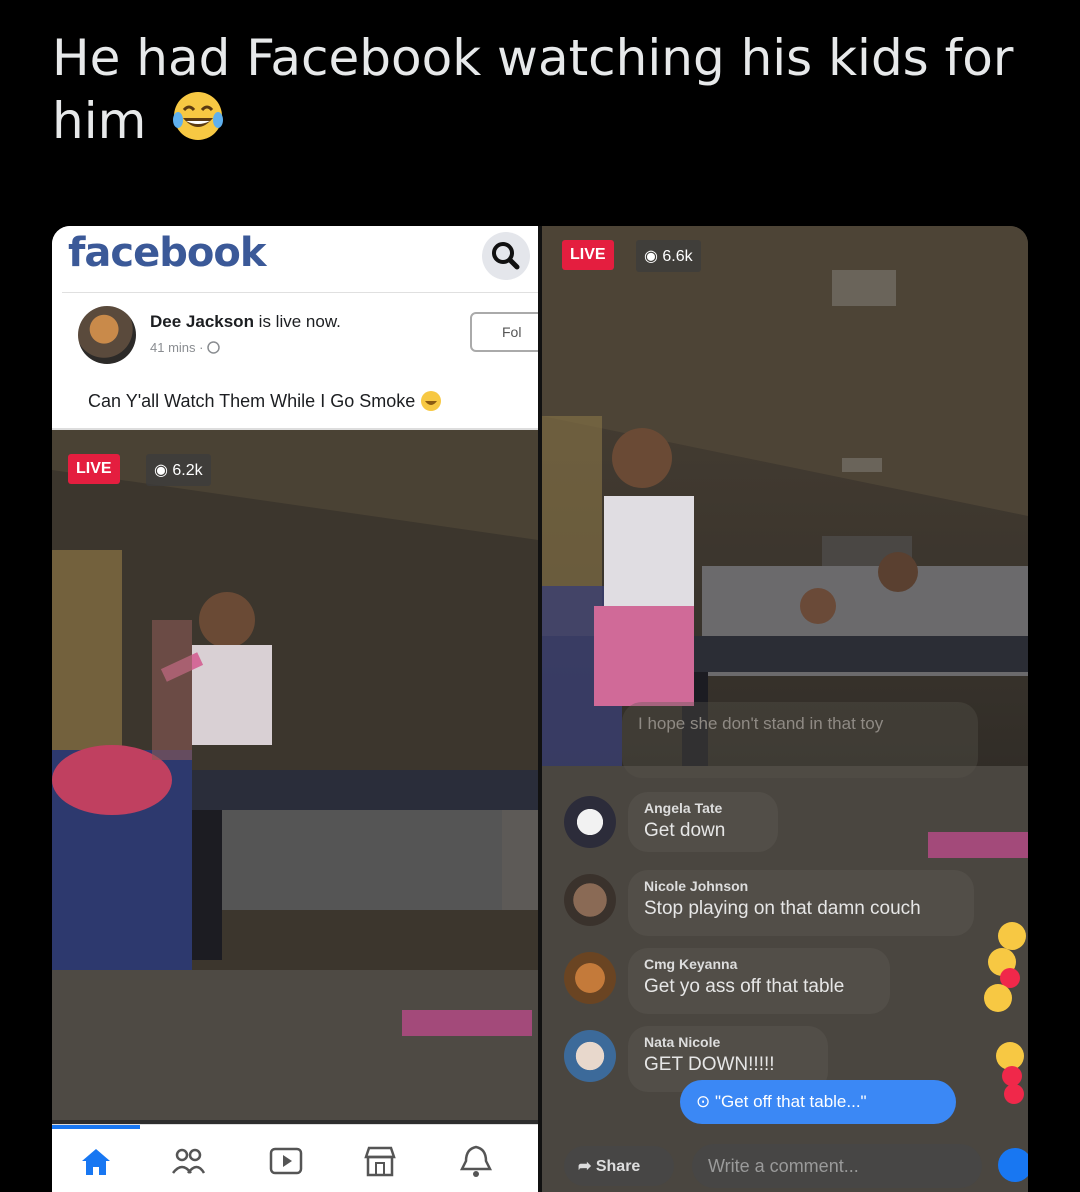 Image resolution: width=1080 pixels, height=1192 pixels. Describe the element at coordinates (213, 347) in the screenshot. I see `globe-icon` at that location.